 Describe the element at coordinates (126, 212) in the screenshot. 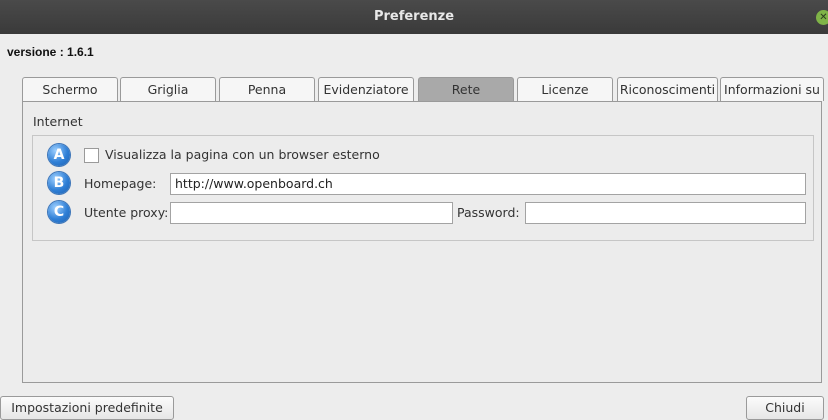

I see `proxy-user-label: Utente proxy:` at that location.